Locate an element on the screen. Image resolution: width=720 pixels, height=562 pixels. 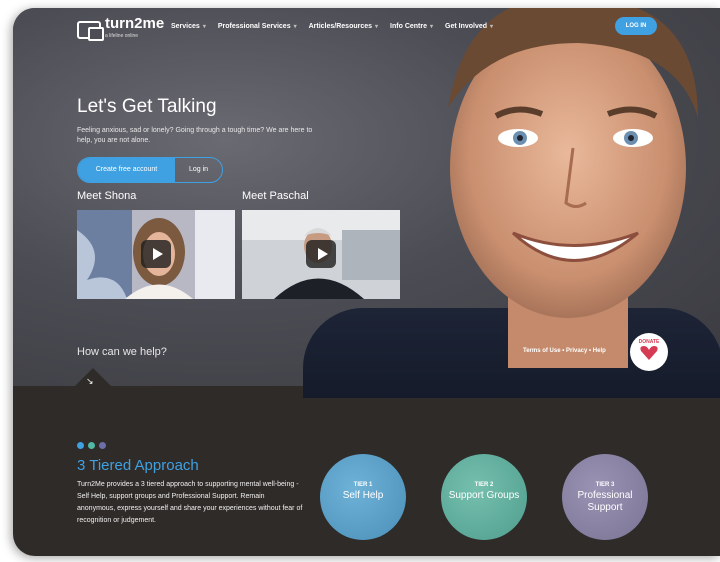
arrow-down-right-icon: ↘ is located at coordinates (90, 381).